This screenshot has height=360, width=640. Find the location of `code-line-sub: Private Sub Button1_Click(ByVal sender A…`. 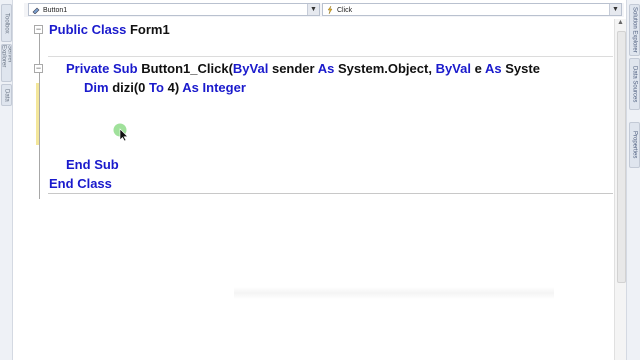

code-line-sub: Private Sub Button1_Click(ByVal sender A… is located at coordinates (303, 68).